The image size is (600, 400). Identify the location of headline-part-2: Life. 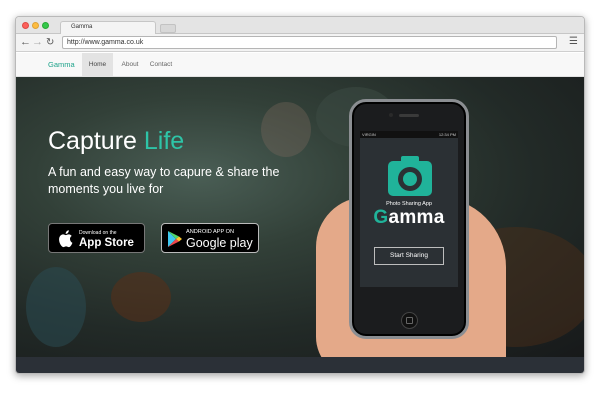
(164, 141).